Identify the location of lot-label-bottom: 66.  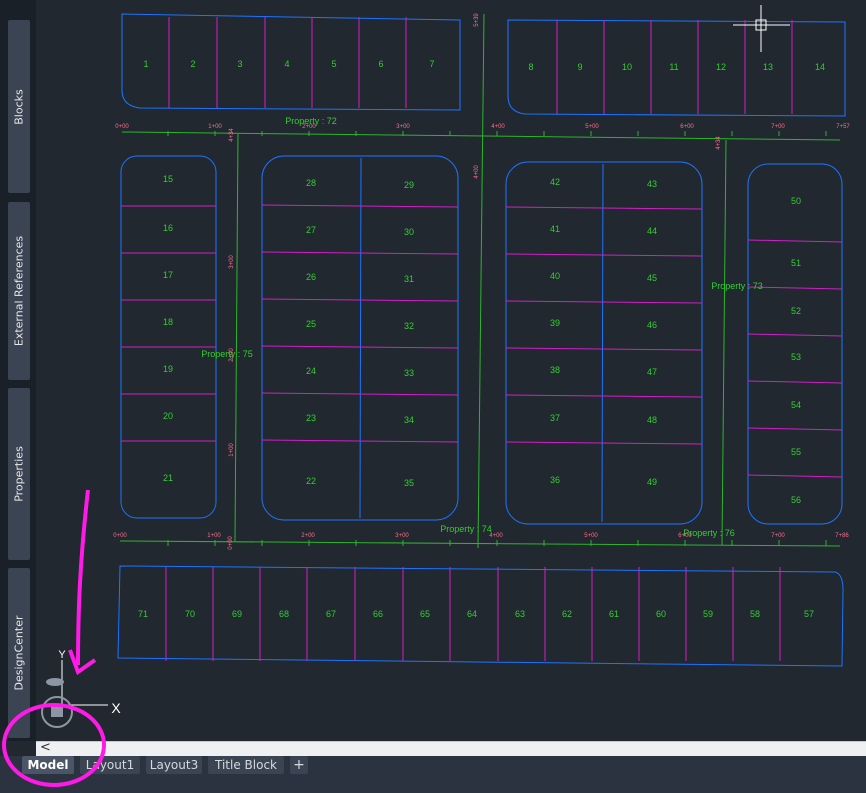
(378, 614).